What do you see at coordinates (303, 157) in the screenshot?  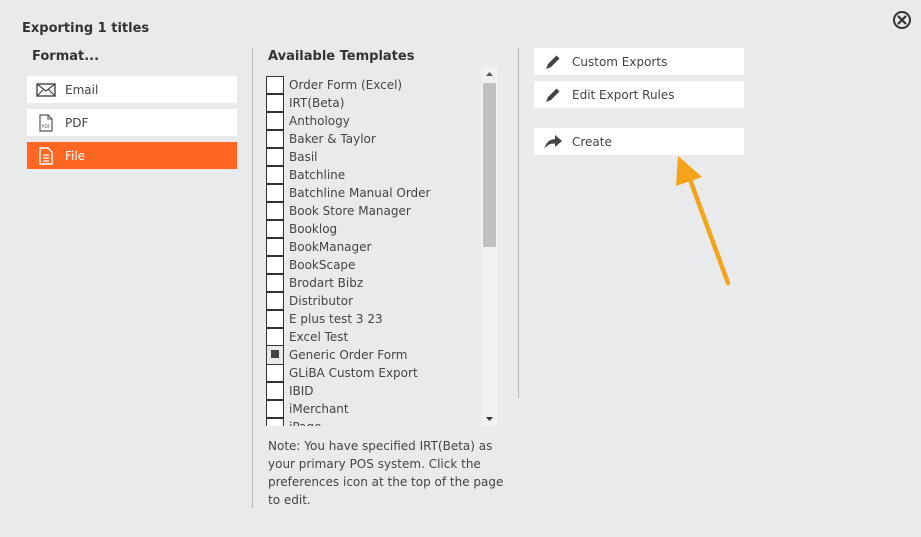 I see `template-label: Basil` at bounding box center [303, 157].